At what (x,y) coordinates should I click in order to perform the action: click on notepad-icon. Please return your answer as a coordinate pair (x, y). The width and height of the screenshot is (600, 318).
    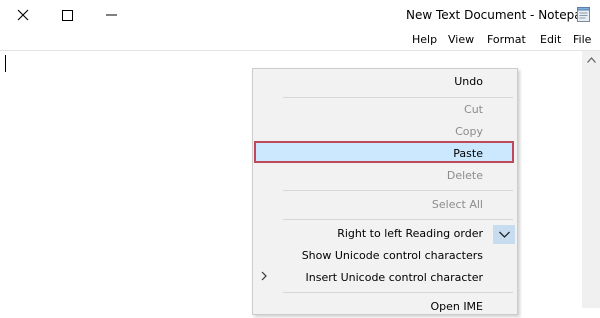
    Looking at the image, I should click on (583, 14).